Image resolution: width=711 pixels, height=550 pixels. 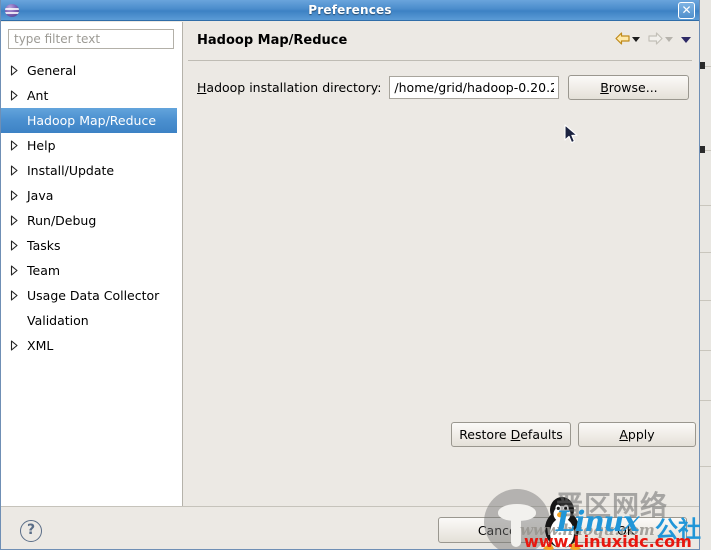 What do you see at coordinates (41, 145) in the screenshot?
I see `sidebar-item-label: Help` at bounding box center [41, 145].